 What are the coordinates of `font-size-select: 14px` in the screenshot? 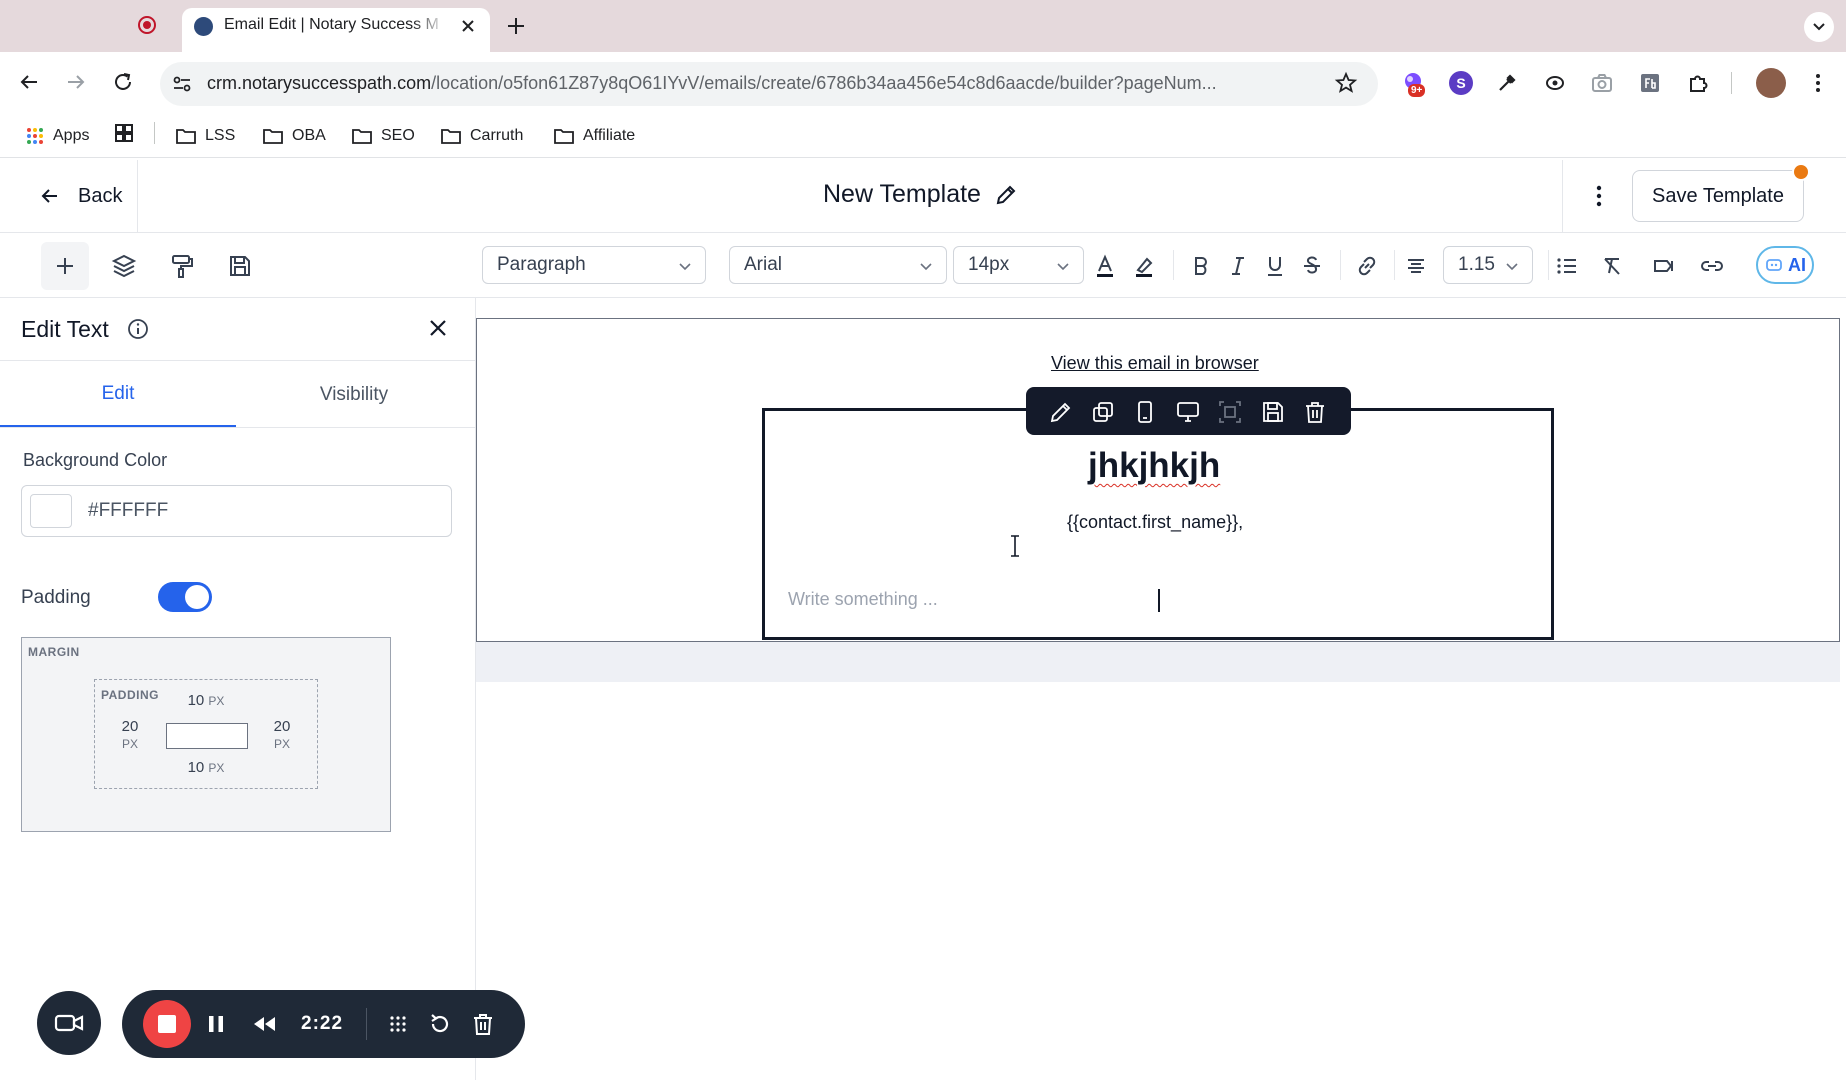 It's located at (1018, 265).